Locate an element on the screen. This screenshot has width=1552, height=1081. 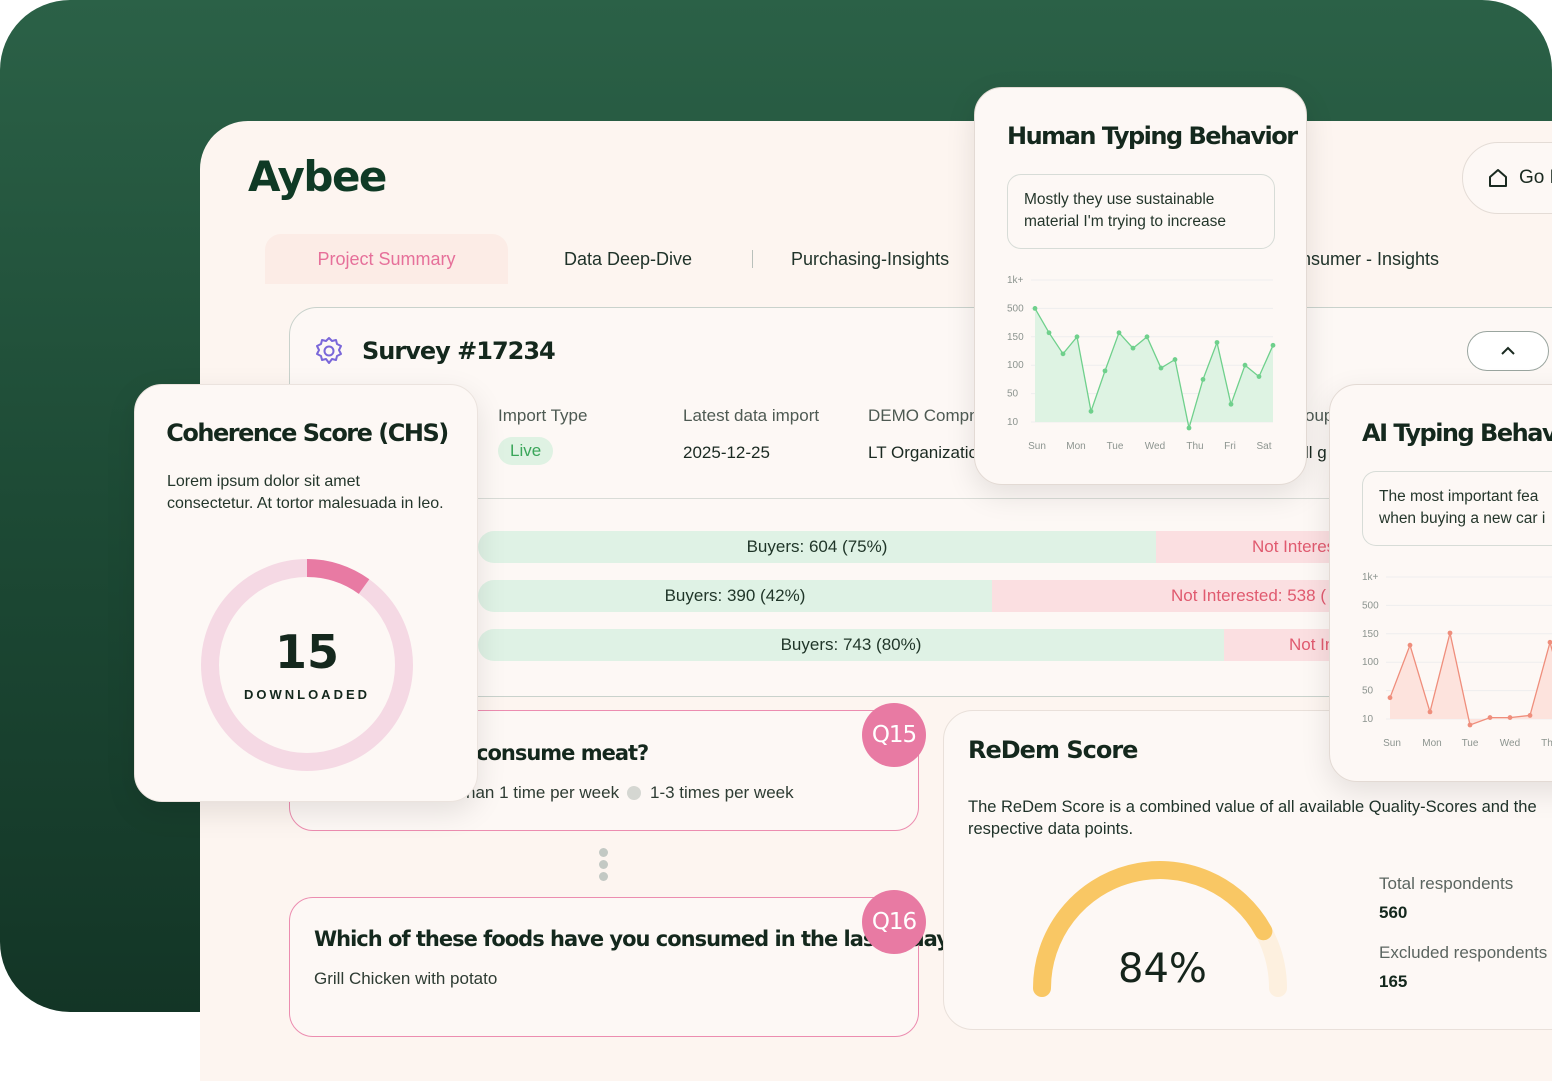
tab-separator is located at coordinates (752, 259).